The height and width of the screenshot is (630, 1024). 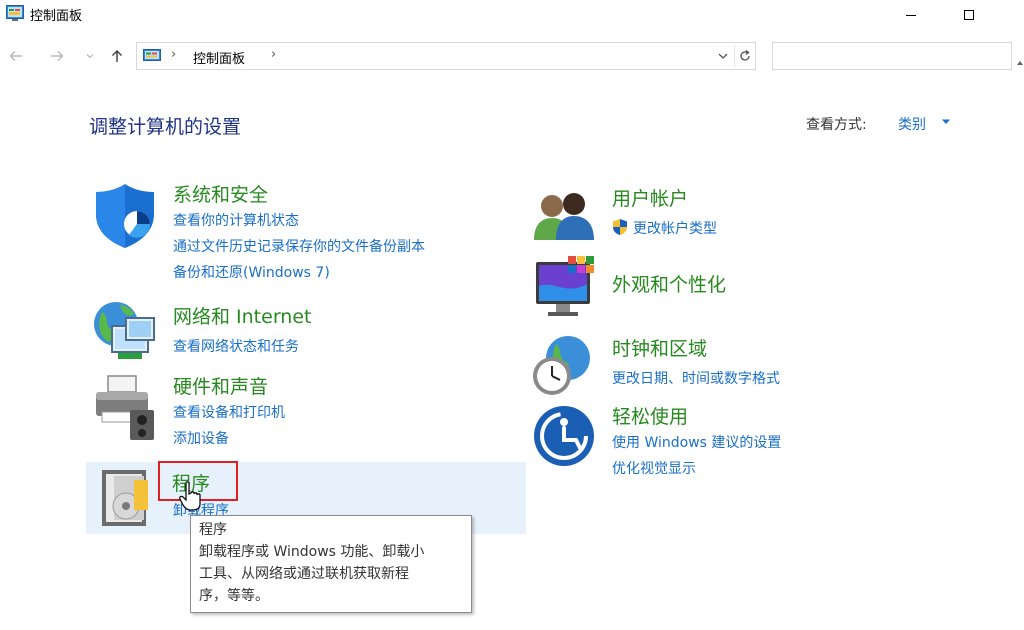 What do you see at coordinates (190, 496) in the screenshot?
I see `hand-pointer-icon` at bounding box center [190, 496].